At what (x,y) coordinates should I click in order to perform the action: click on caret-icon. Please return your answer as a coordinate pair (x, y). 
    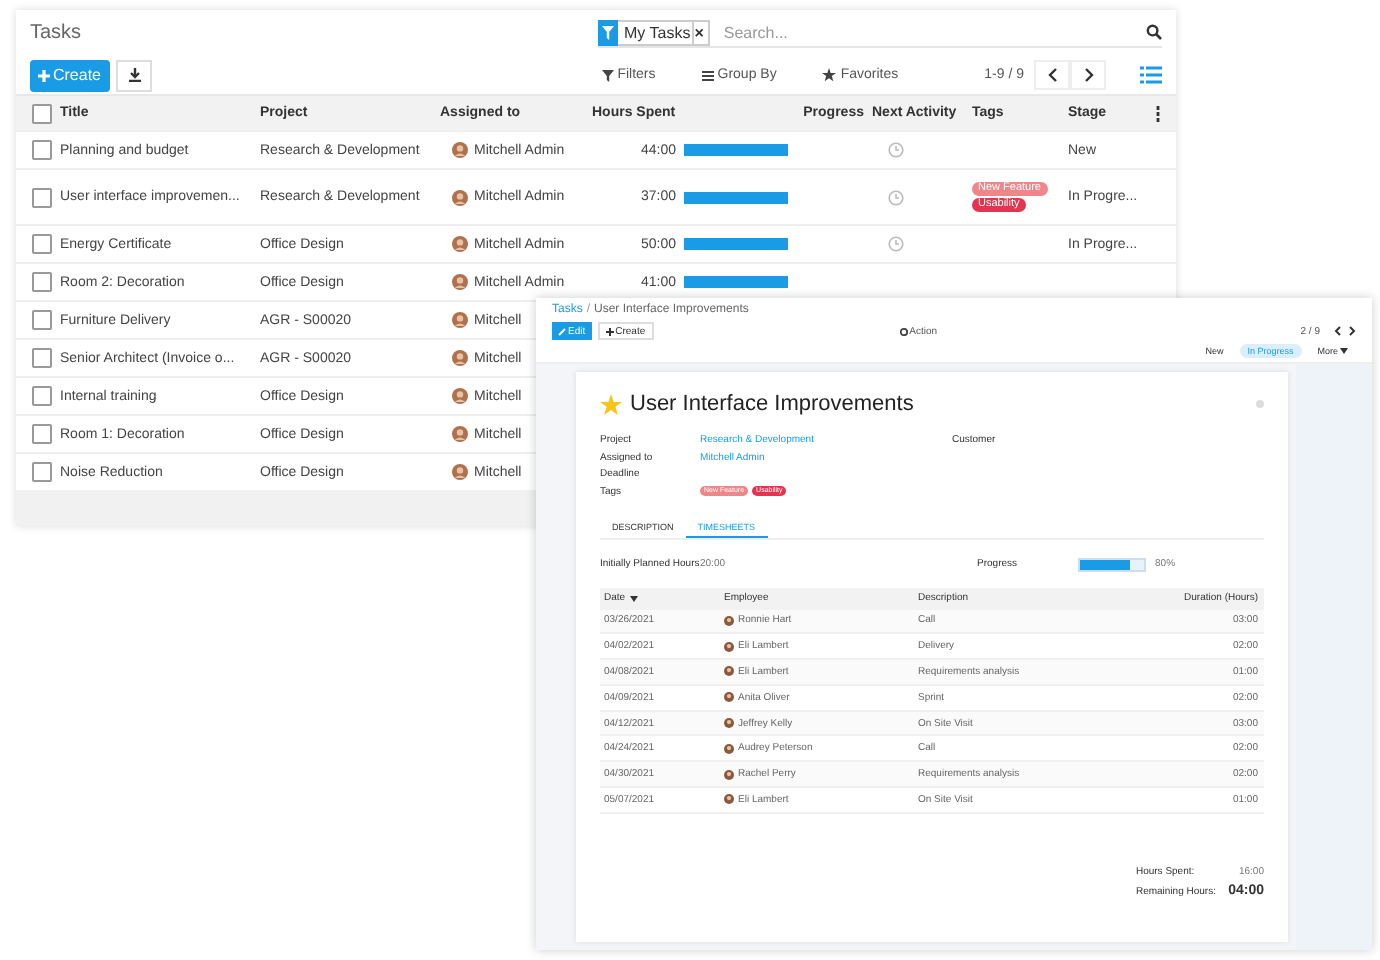
    Looking at the image, I should click on (1344, 351).